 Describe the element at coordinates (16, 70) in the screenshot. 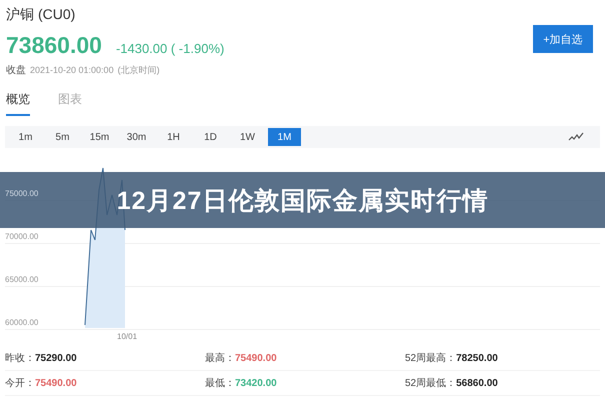

I see `status-label: 收盘` at that location.